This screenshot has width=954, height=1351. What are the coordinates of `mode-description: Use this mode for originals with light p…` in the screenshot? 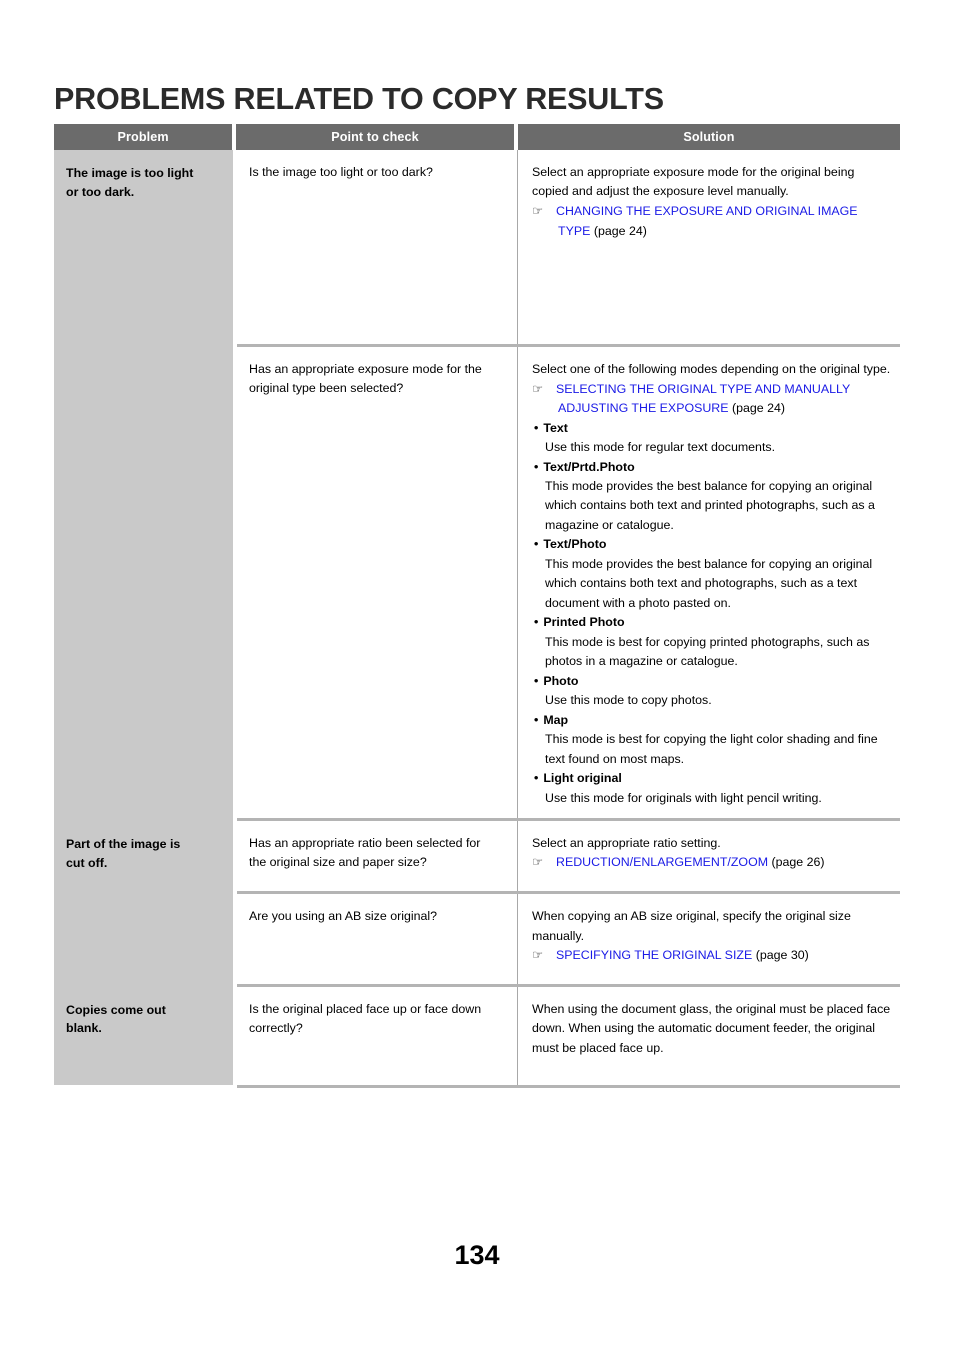 It's located at (683, 797).